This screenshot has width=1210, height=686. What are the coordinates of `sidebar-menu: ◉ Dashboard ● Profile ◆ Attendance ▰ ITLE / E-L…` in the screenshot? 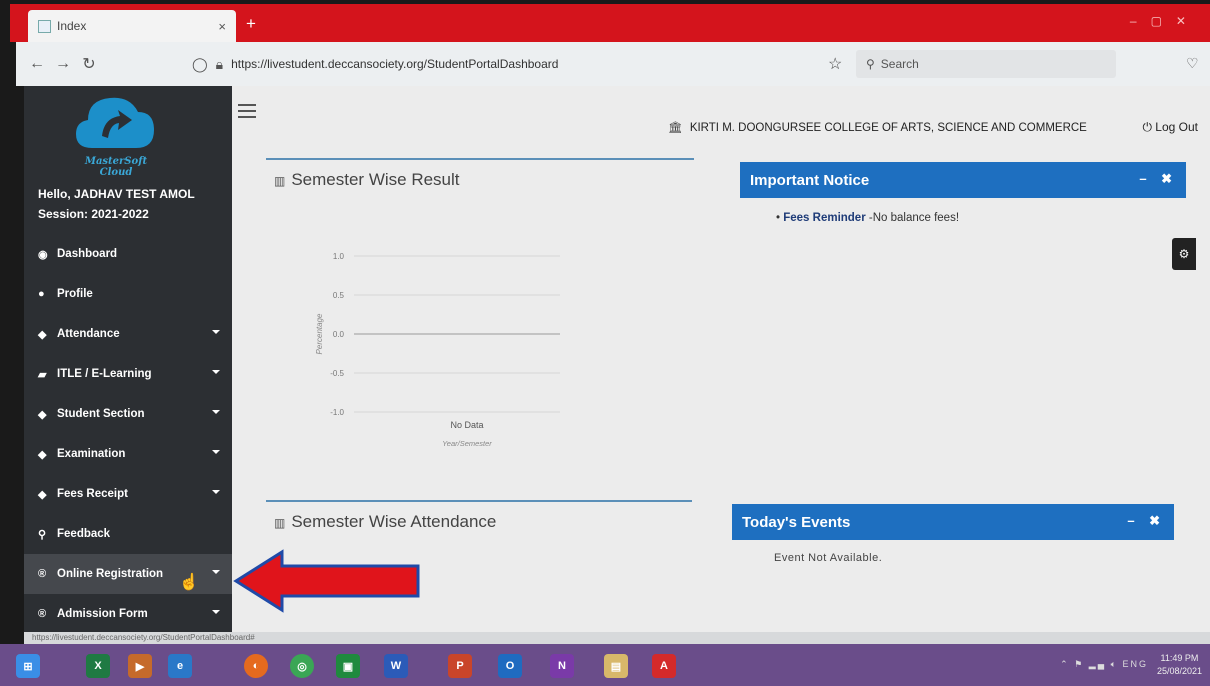 It's located at (128, 434).